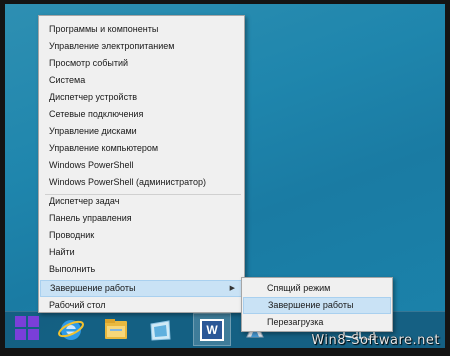 This screenshot has height=356, width=450. What do you see at coordinates (141, 46) in the screenshot?
I see `menu-item-power-options: Управление электропитанием` at bounding box center [141, 46].